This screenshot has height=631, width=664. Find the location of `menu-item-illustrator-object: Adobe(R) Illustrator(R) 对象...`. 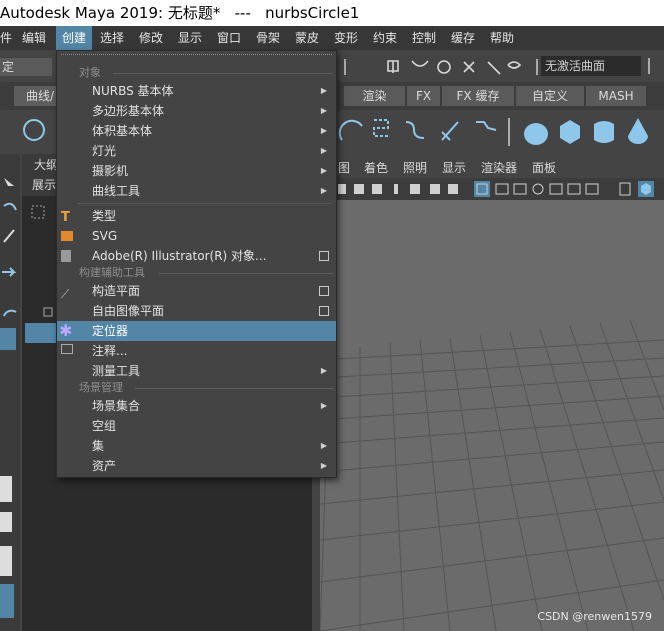

menu-item-illustrator-object: Adobe(R) Illustrator(R) 对象... is located at coordinates (196, 256).